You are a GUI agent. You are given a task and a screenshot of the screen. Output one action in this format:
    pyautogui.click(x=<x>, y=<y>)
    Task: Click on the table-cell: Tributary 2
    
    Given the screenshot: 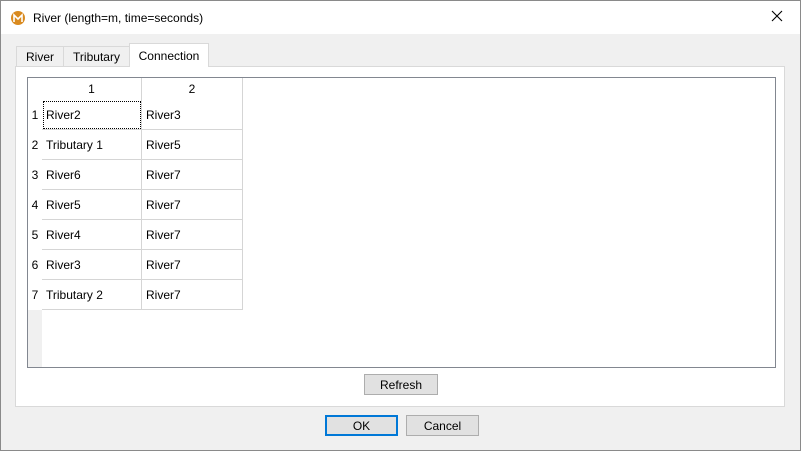 What is the action you would take?
    pyautogui.click(x=92, y=295)
    